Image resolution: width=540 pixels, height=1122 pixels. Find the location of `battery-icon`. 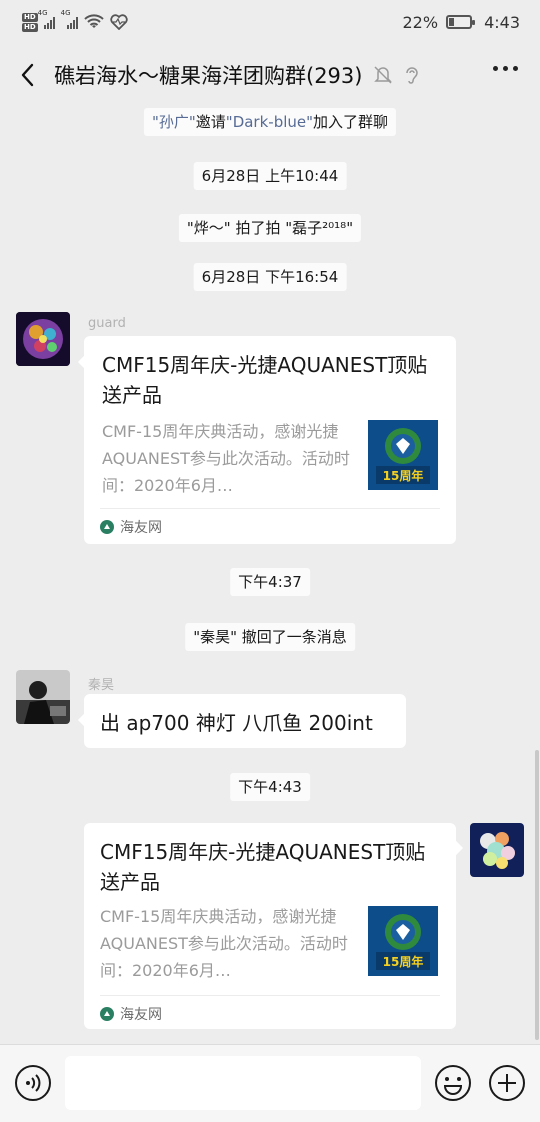

battery-icon is located at coordinates (461, 22).